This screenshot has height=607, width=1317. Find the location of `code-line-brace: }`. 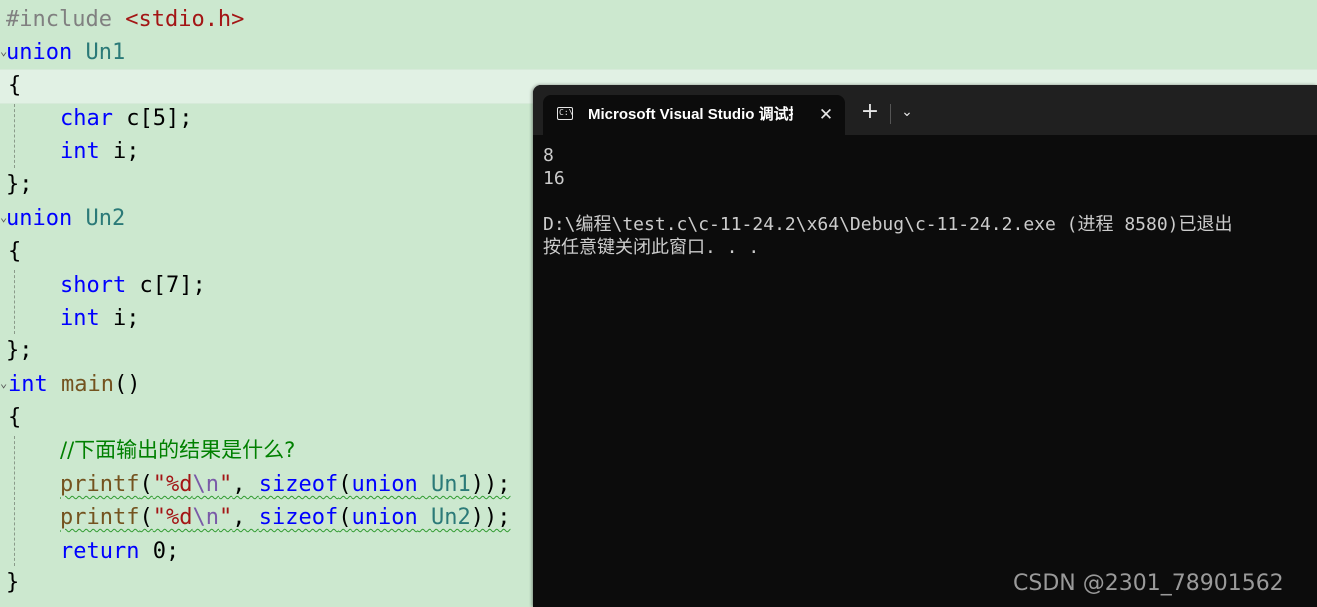

code-line-brace: } is located at coordinates (12, 582).